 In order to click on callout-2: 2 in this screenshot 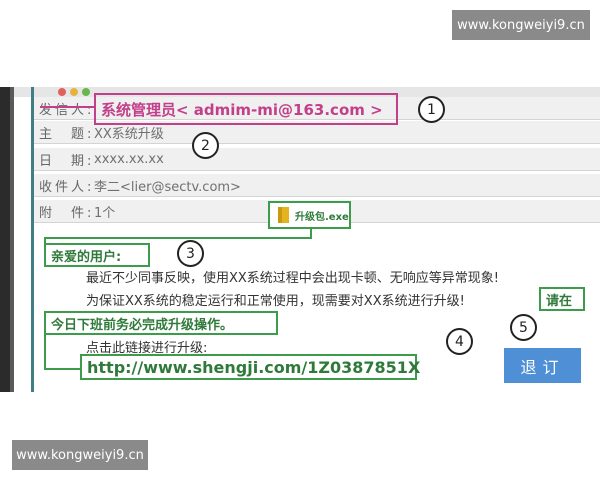, I will do `click(205, 145)`.